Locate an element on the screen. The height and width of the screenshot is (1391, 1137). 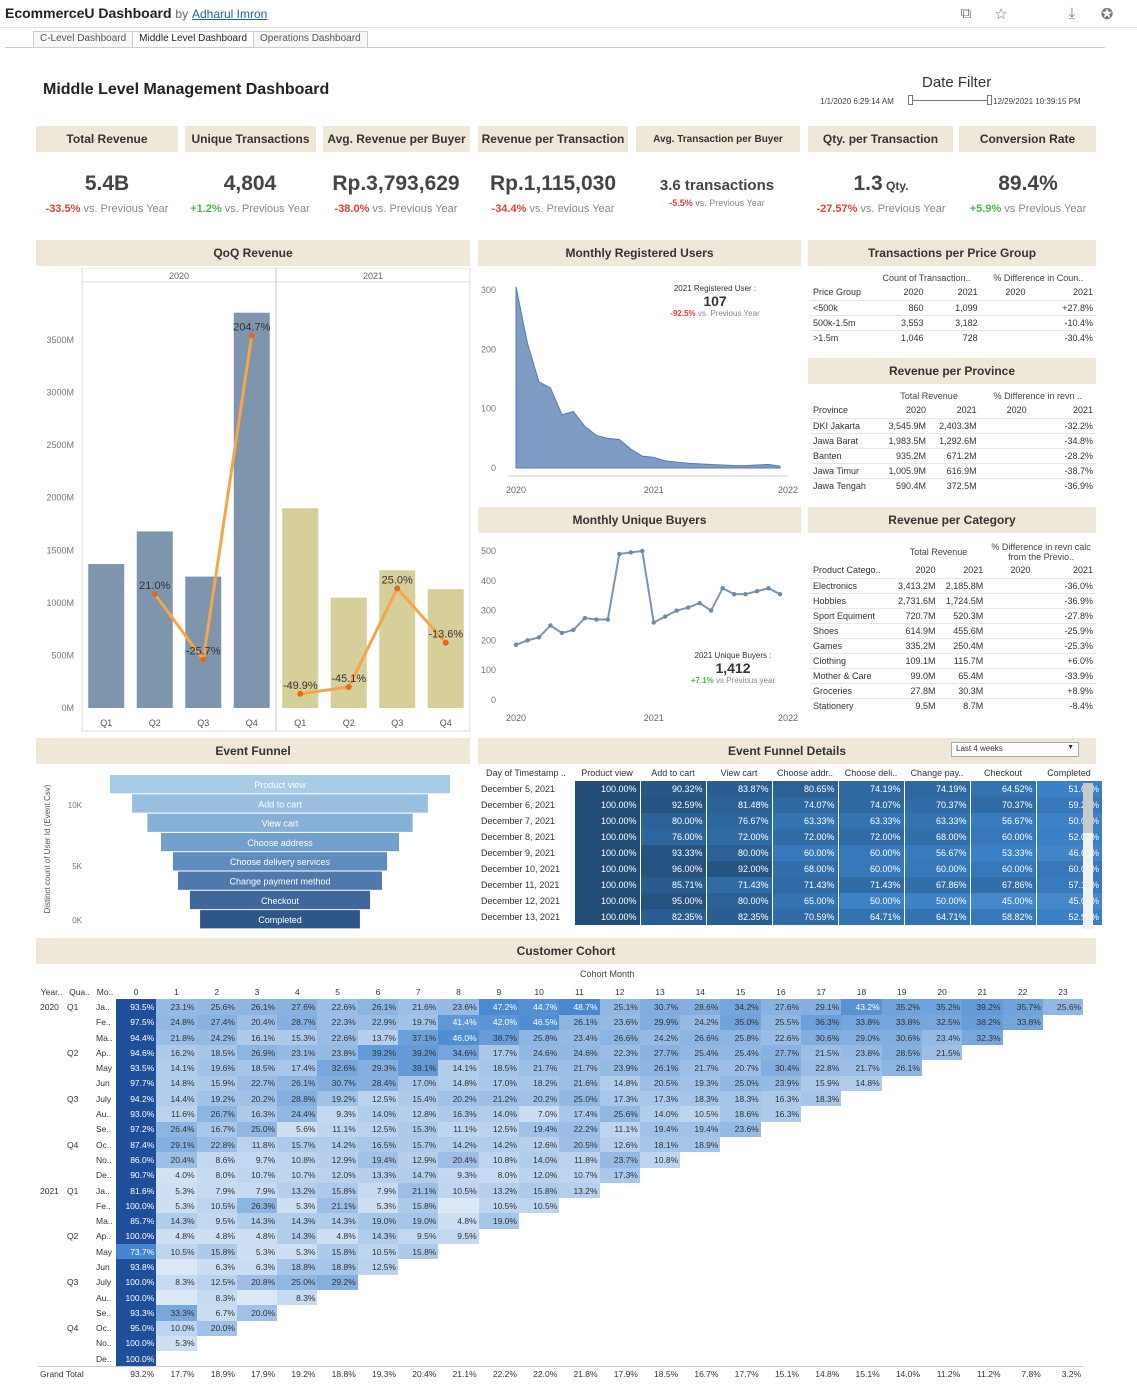
cohort-row: No.. 100.0% 5.3% is located at coordinates (561, 1343).